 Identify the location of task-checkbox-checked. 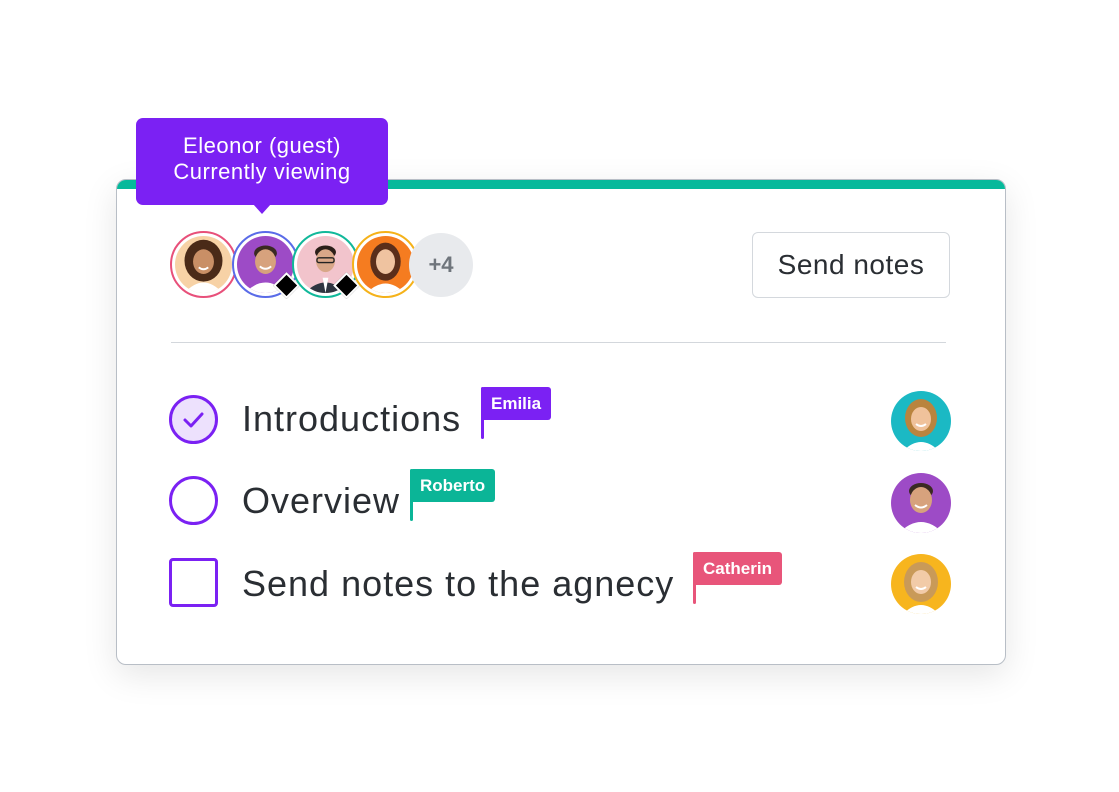
(193, 419).